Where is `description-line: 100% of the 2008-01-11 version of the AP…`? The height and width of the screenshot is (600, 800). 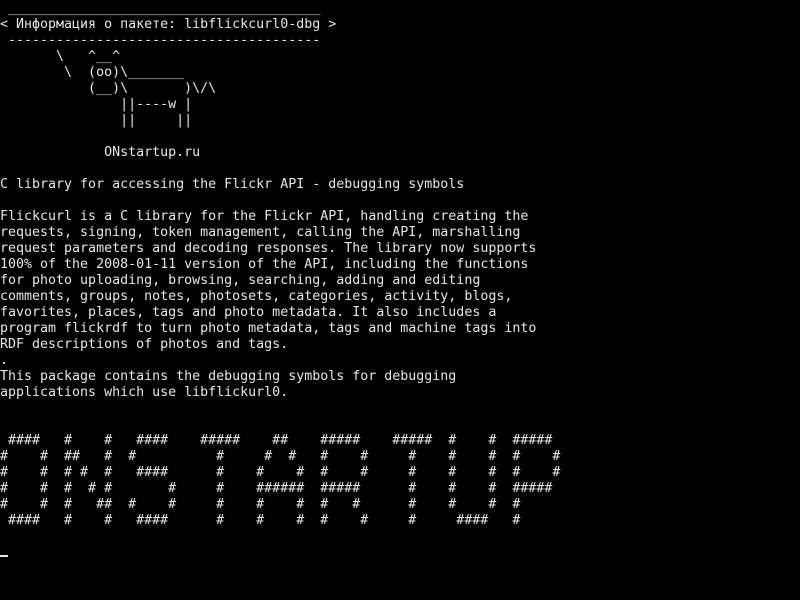
description-line: 100% of the 2008-01-11 version of the AP… is located at coordinates (264, 264).